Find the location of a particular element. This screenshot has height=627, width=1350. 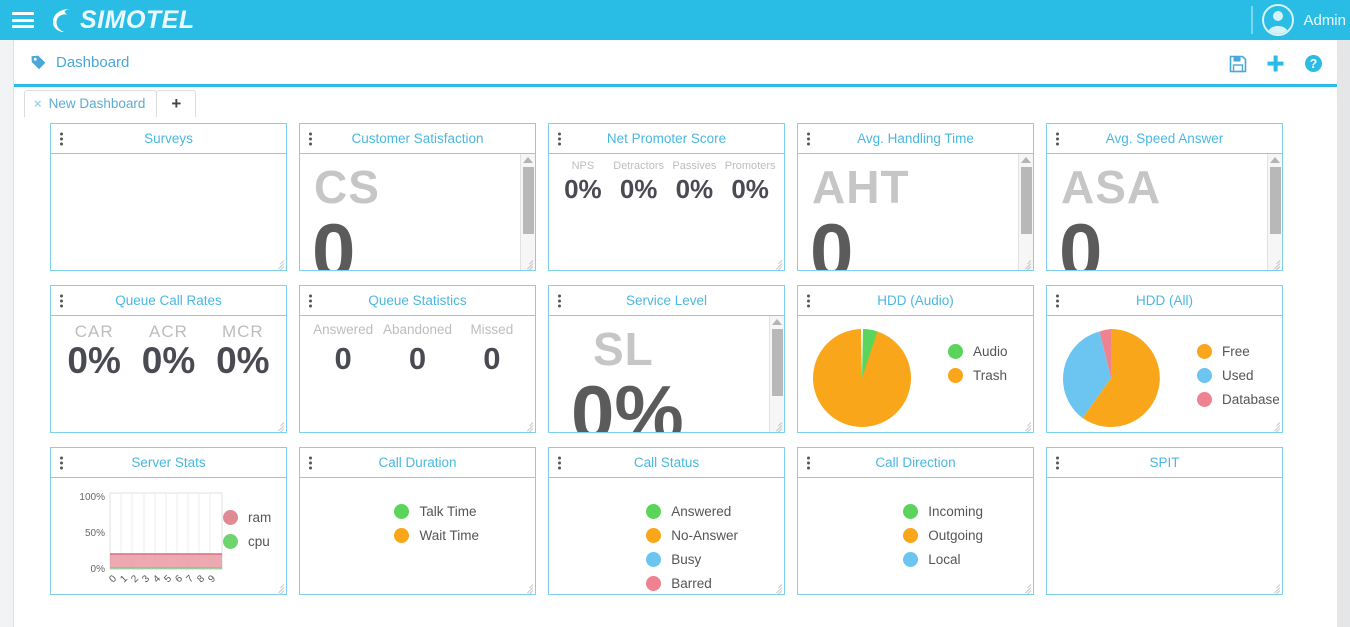

metric-value: 0% is located at coordinates (750, 189).